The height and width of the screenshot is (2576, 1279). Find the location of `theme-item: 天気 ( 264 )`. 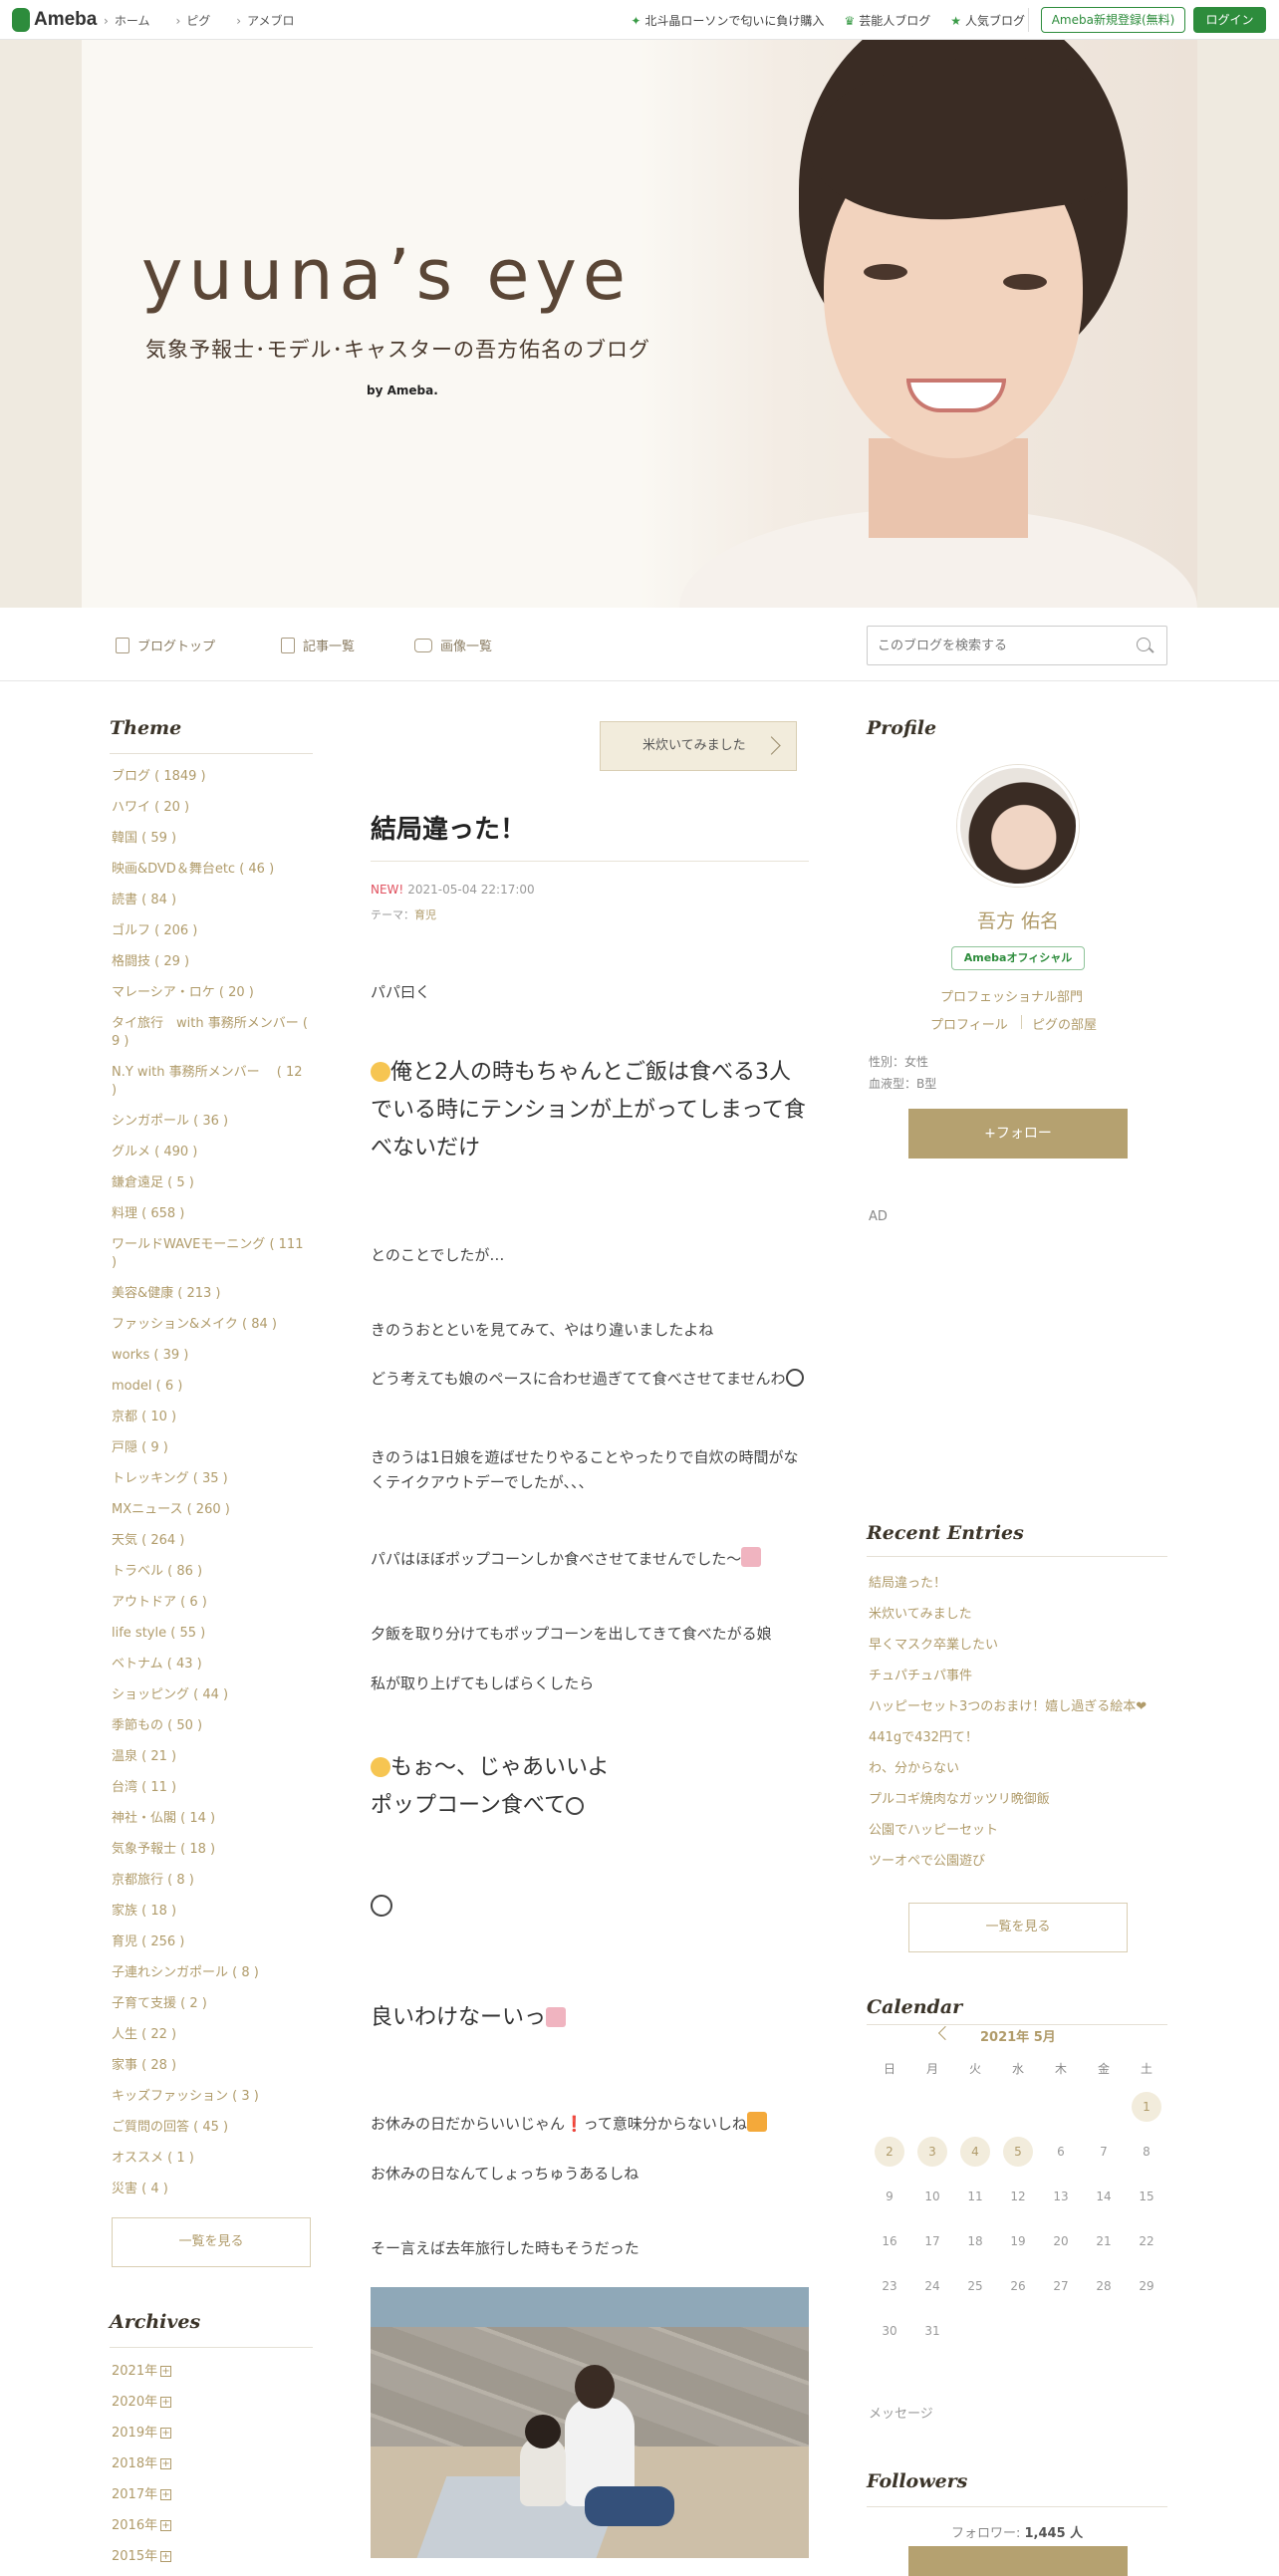

theme-item: 天気 ( 264 ) is located at coordinates (212, 1541).